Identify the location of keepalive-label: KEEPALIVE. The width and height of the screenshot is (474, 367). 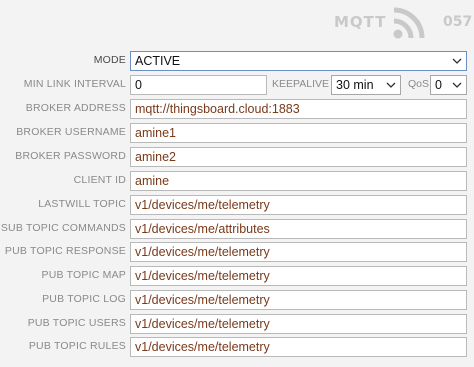
(301, 84).